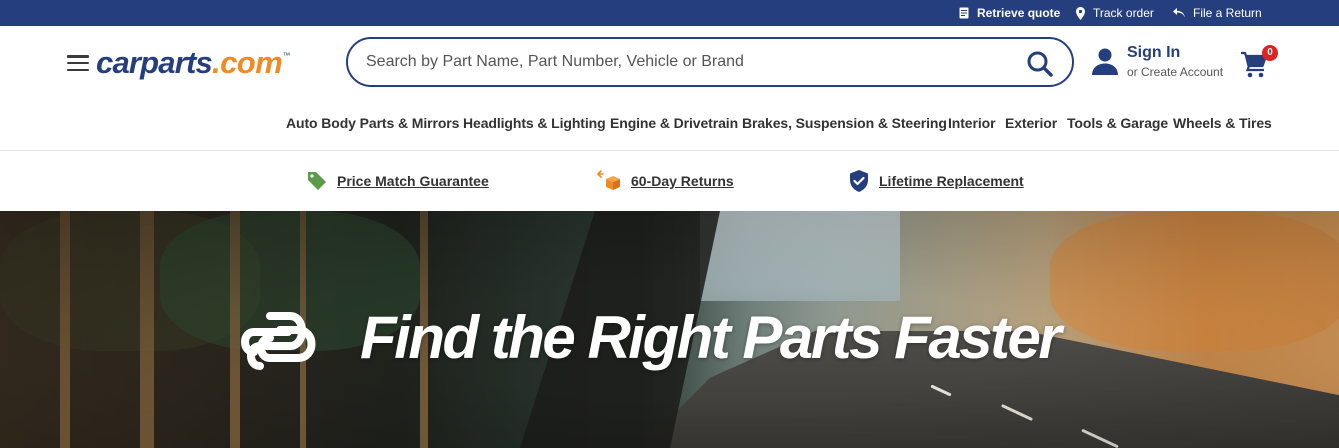  I want to click on nav-item-interior: Interior, so click(972, 123).